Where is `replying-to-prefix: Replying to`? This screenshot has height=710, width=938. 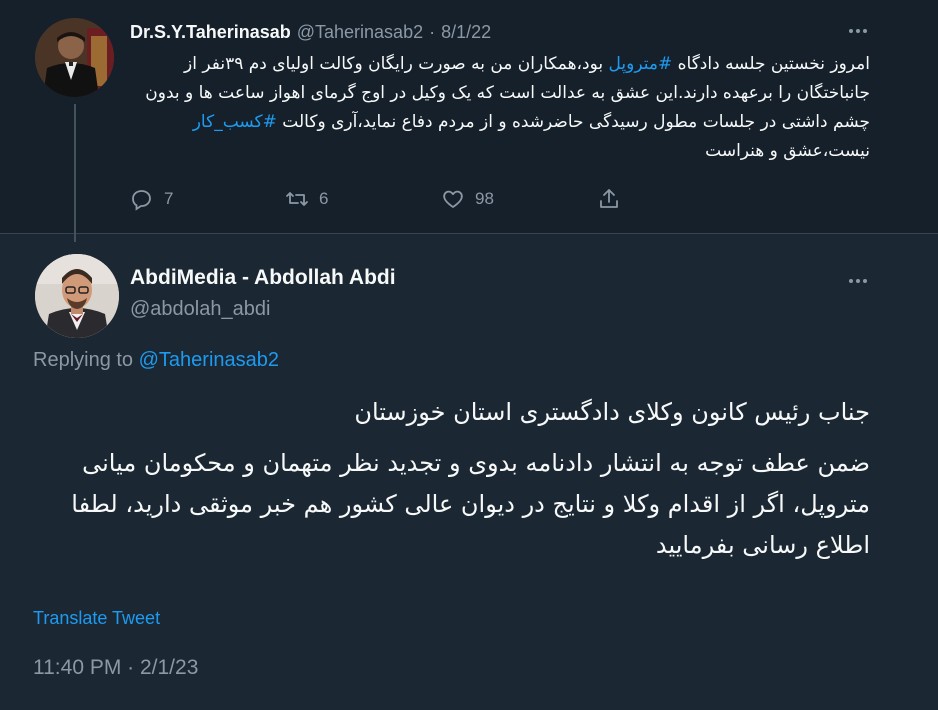
replying-to-prefix: Replying to is located at coordinates (86, 360).